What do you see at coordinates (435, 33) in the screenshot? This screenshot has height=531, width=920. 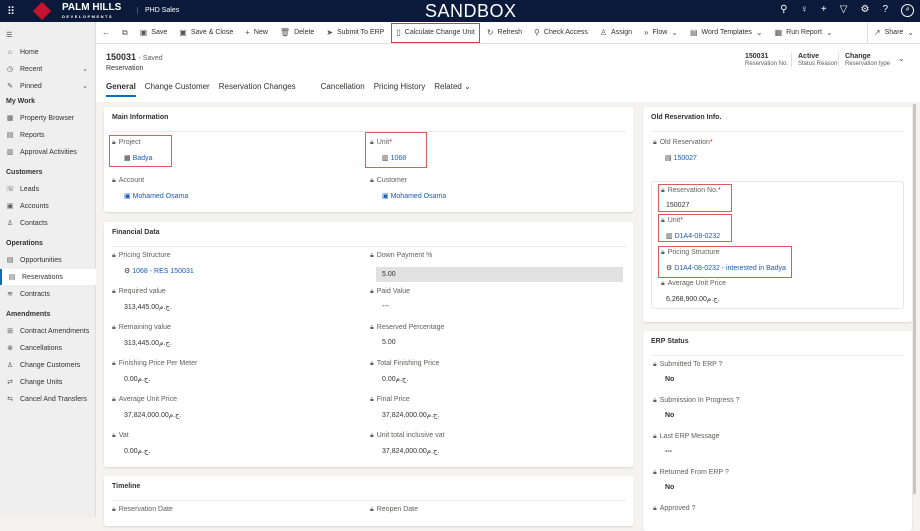 I see `calculate-change-unit-button: ▯ Calculate Change Unit` at bounding box center [435, 33].